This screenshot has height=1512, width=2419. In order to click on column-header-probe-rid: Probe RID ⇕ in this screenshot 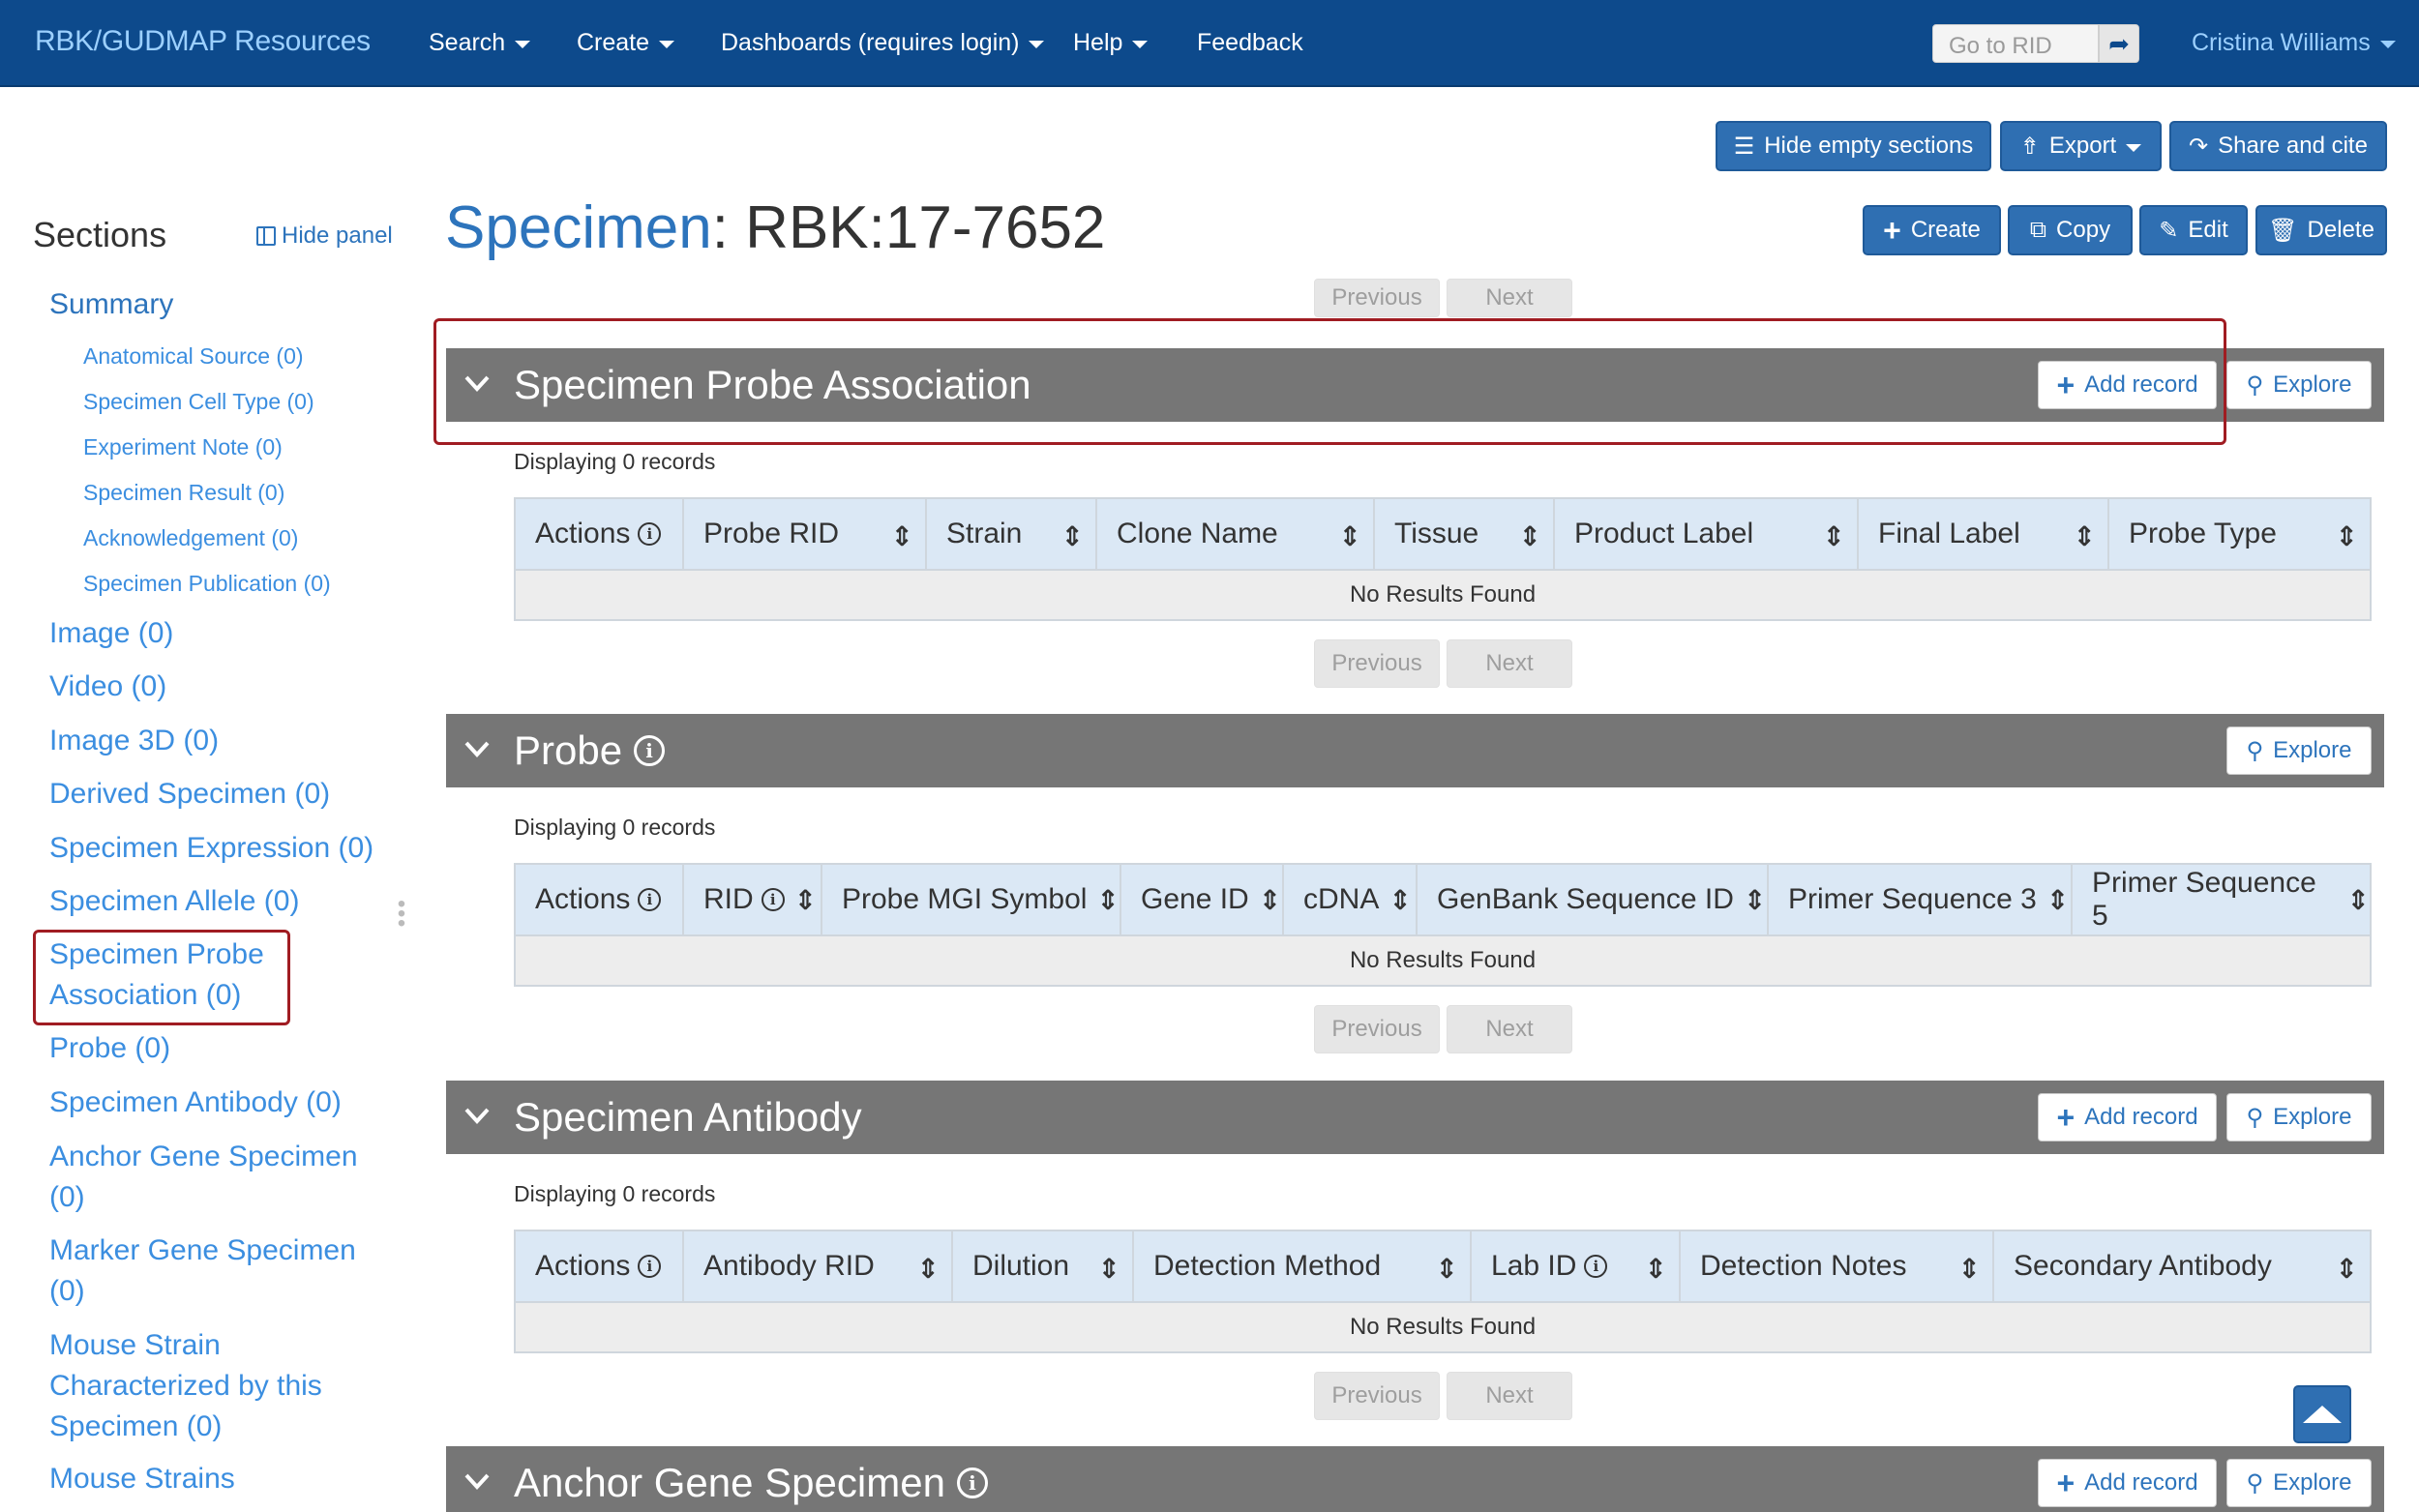, I will do `click(805, 534)`.